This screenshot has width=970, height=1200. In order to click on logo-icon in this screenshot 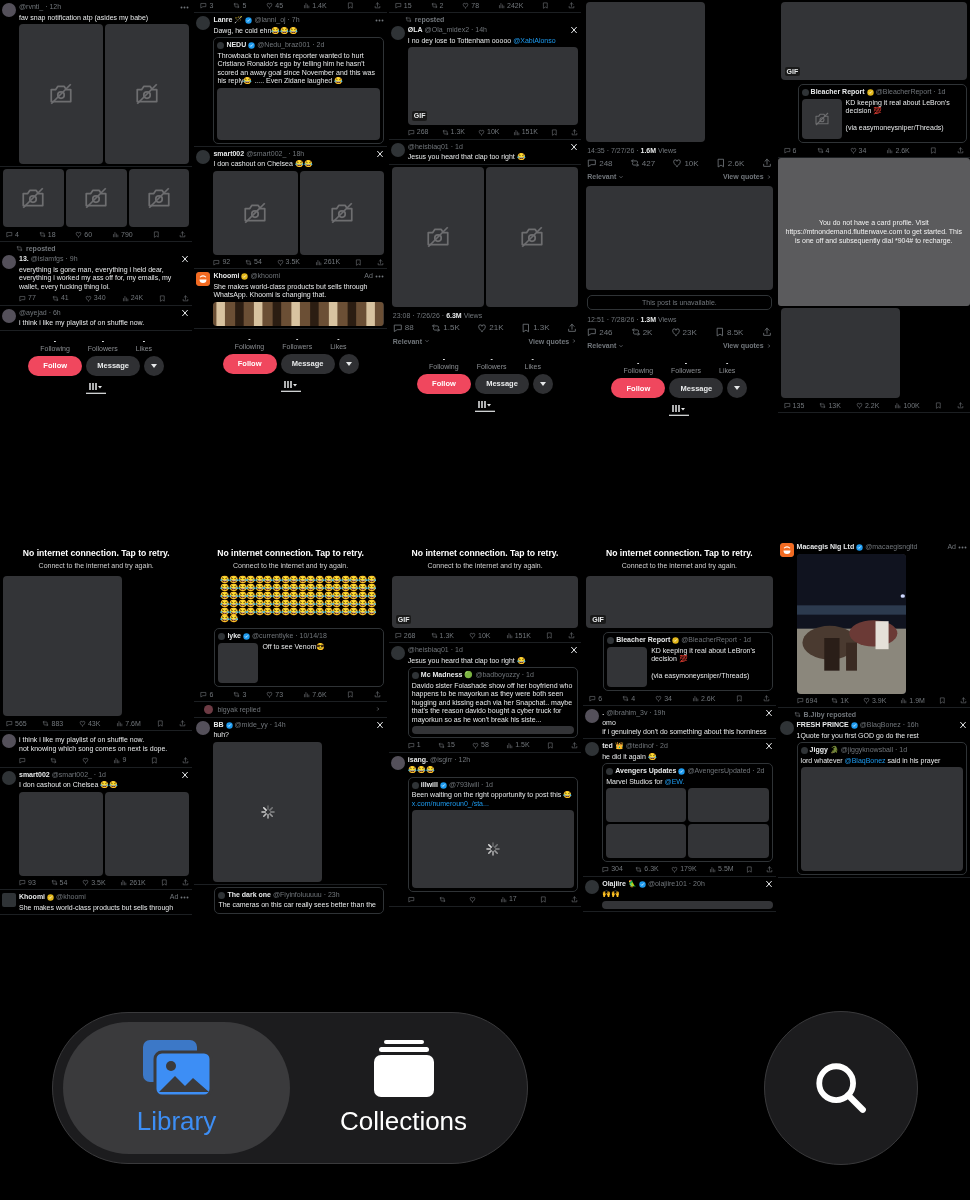, I will do `click(203, 279)`.